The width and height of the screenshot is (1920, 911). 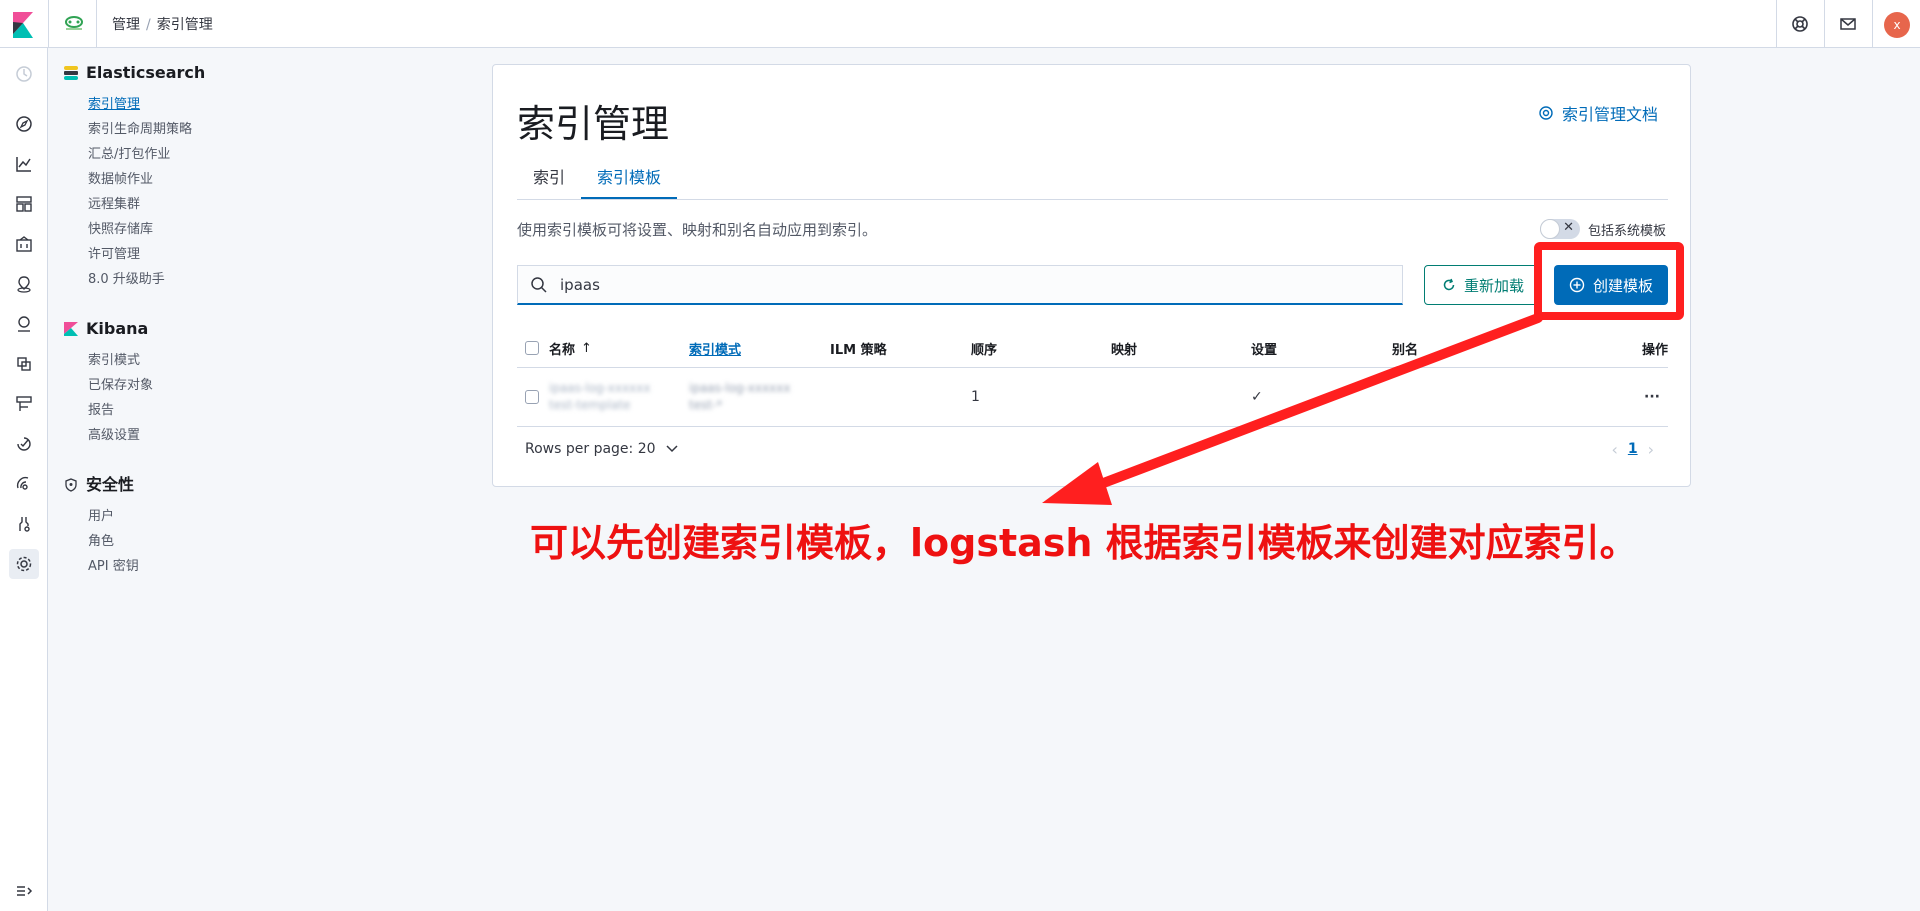 I want to click on annotation-caption: 可以先创建索引模板，logstash 根据索引模板来创建对应索引。, so click(x=1084, y=543).